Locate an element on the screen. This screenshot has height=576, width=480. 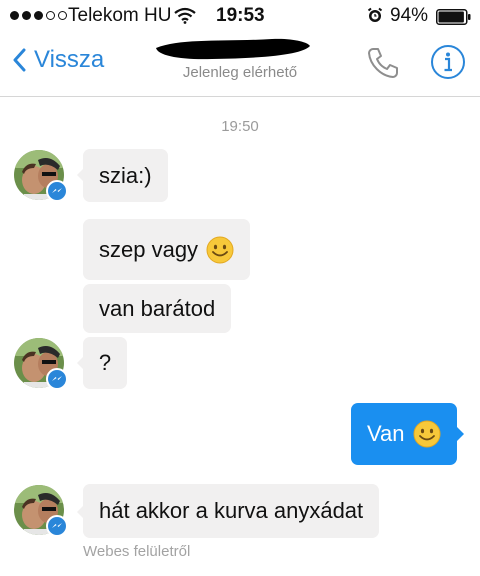
status-bar: Telekom HU 19:53 94% is located at coordinates (240, 16).